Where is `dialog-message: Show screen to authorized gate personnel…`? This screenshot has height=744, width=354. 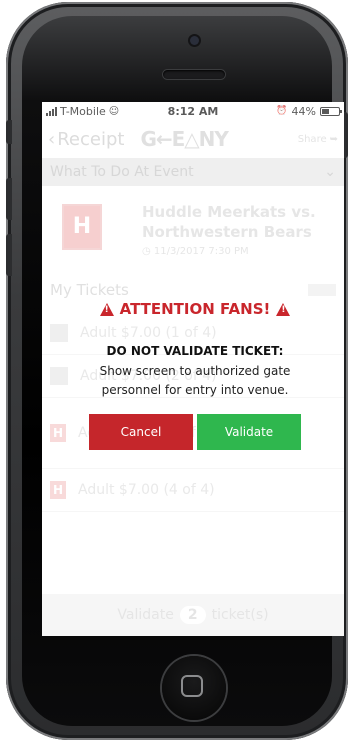 dialog-message: Show screen to authorized gate personnel… is located at coordinates (195, 380).